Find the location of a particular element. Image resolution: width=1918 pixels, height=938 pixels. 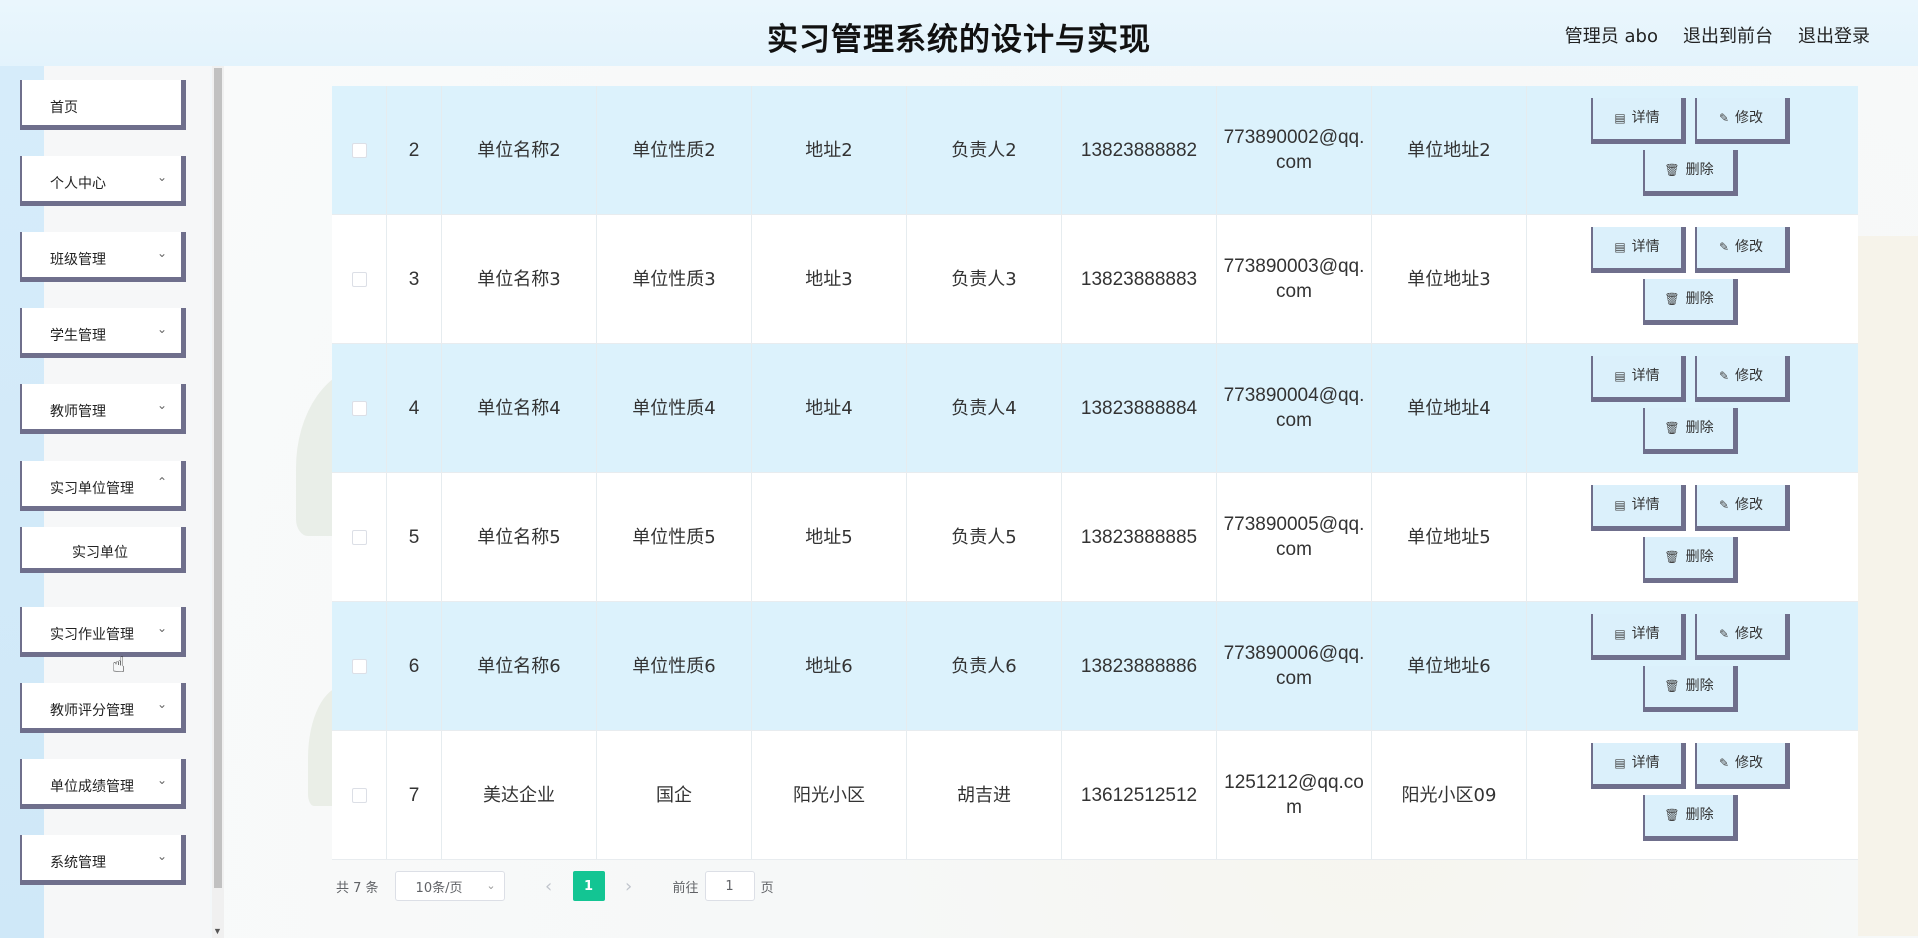

sidebar-item-label: 实习单位管理 is located at coordinates (92, 489).